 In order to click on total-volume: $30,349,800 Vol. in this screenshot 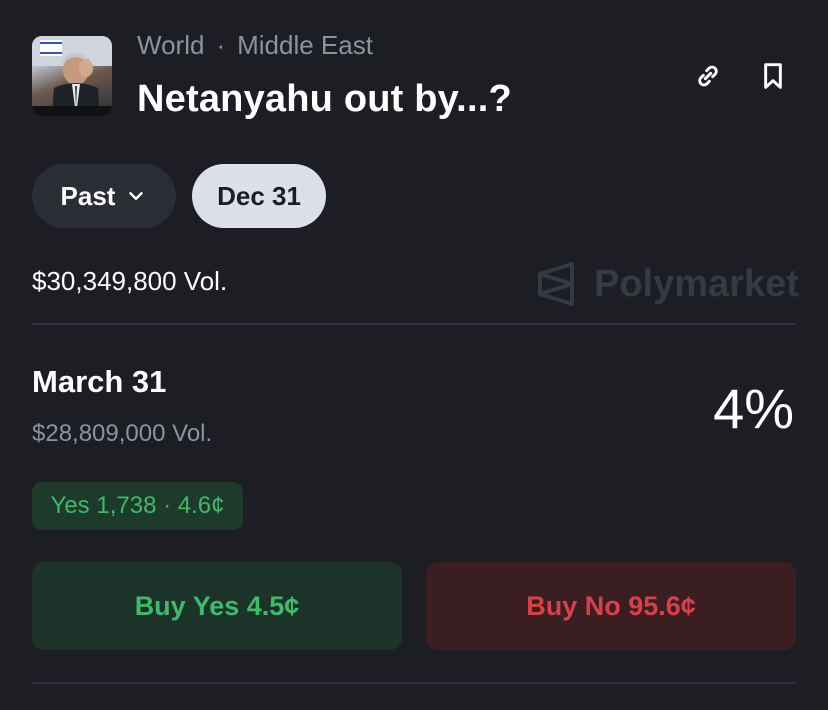, I will do `click(130, 281)`.